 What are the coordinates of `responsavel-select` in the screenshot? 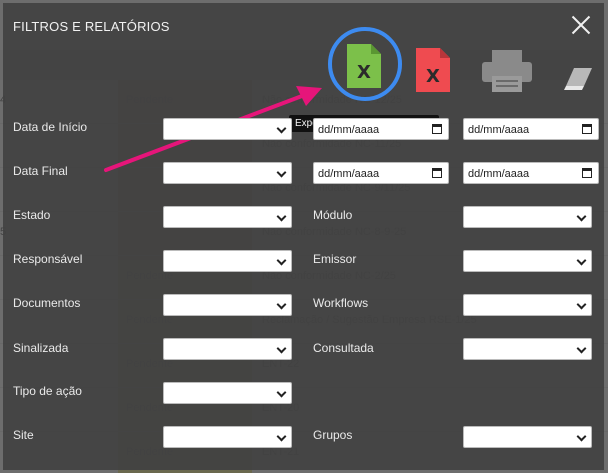 It's located at (227, 261).